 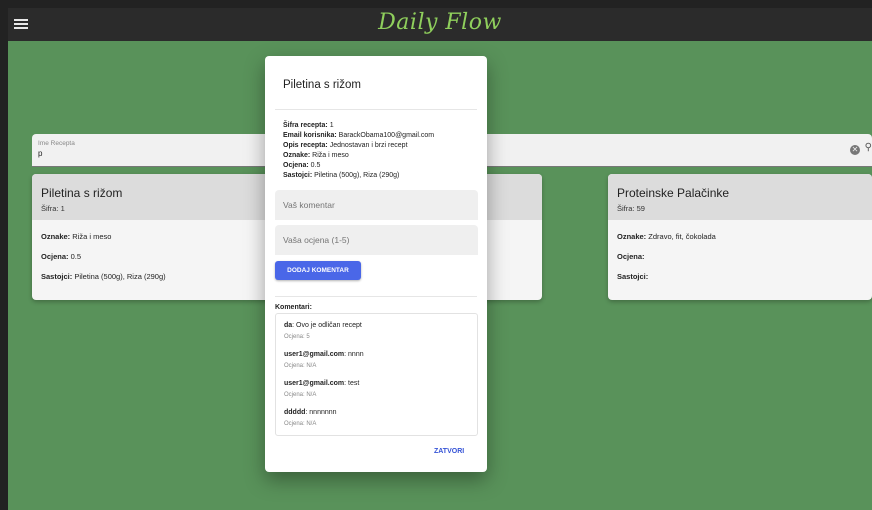 What do you see at coordinates (341, 175) in the screenshot?
I see `info-ingredients: Sastojci: Piletina (500g), Riza (290g)` at bounding box center [341, 175].